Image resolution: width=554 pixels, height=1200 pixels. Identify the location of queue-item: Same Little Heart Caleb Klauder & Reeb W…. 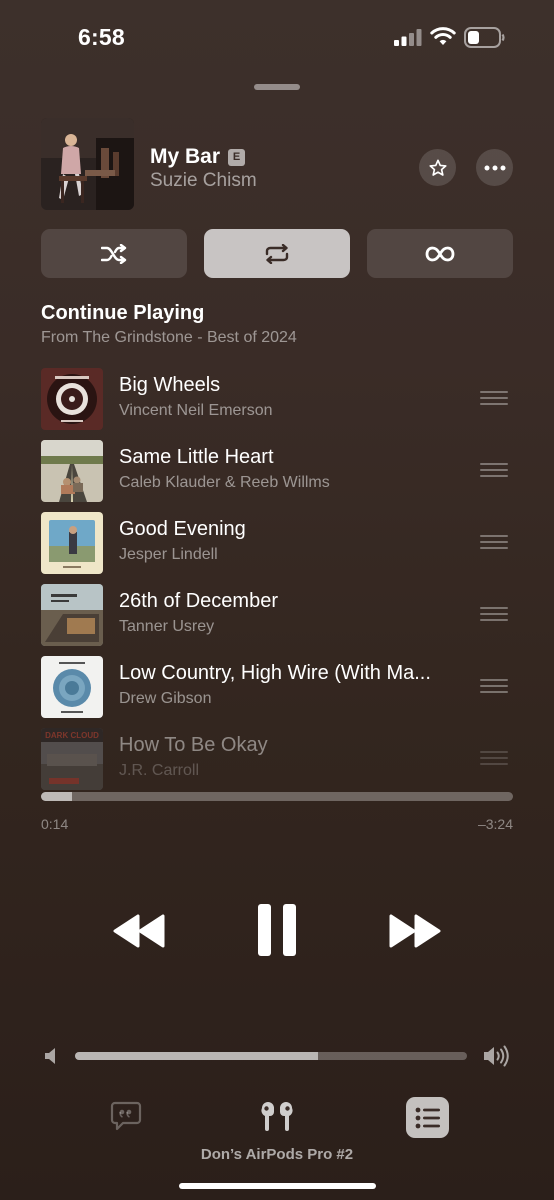
(281, 468).